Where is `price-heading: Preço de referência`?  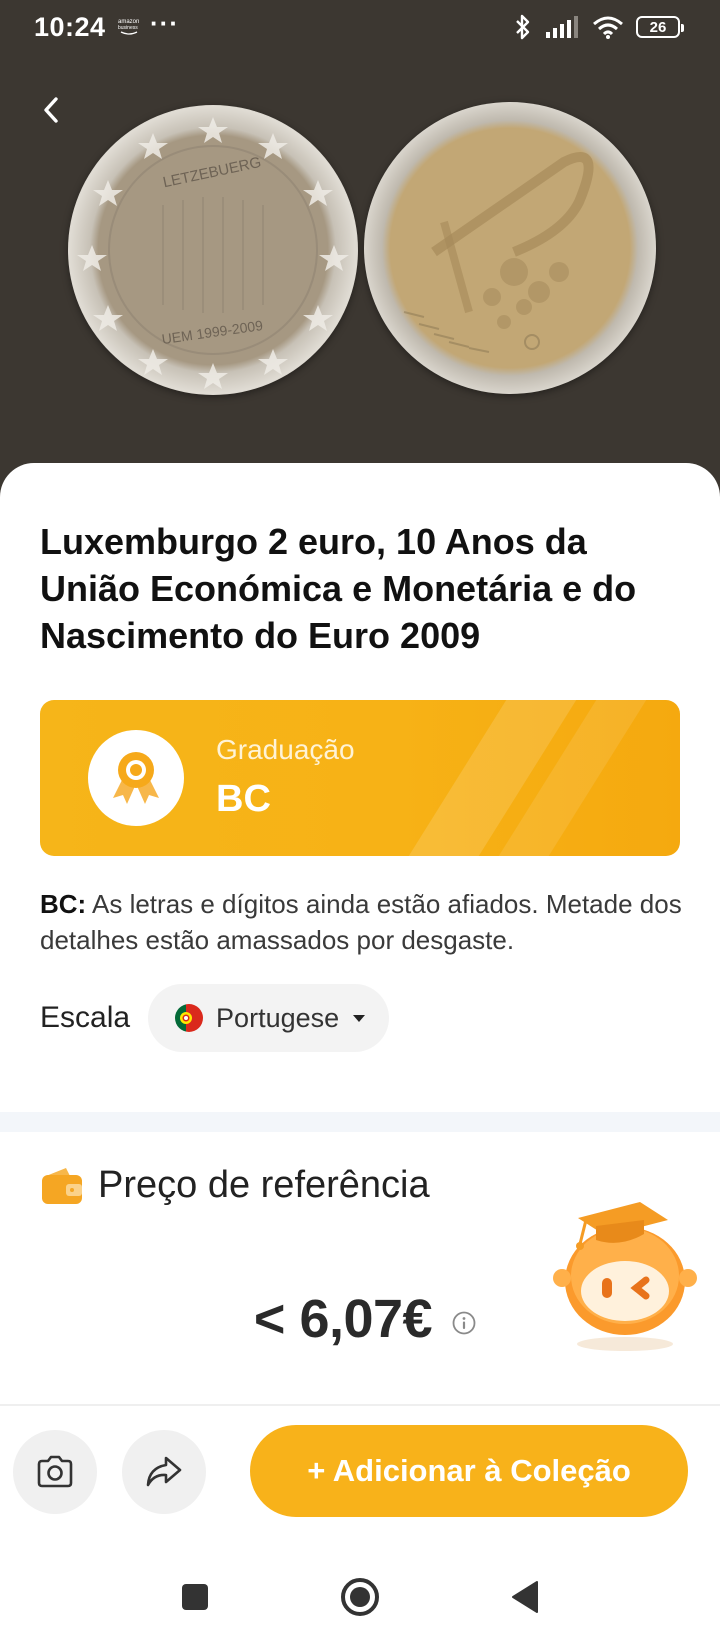 price-heading: Preço de referência is located at coordinates (235, 1185).